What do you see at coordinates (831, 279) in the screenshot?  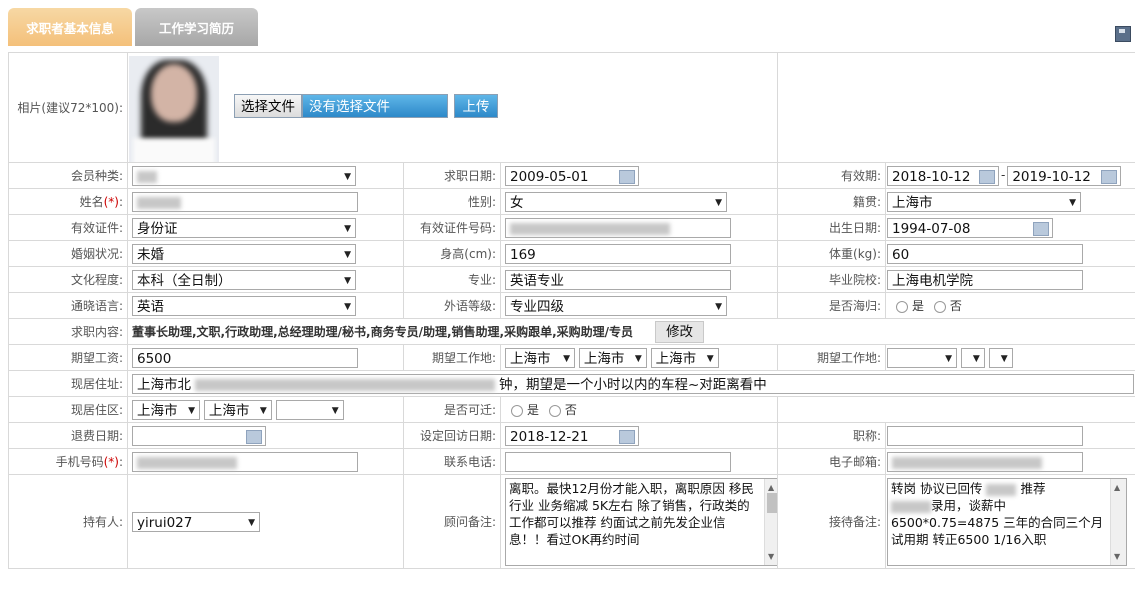 I see `school-label: 毕业院校:` at bounding box center [831, 279].